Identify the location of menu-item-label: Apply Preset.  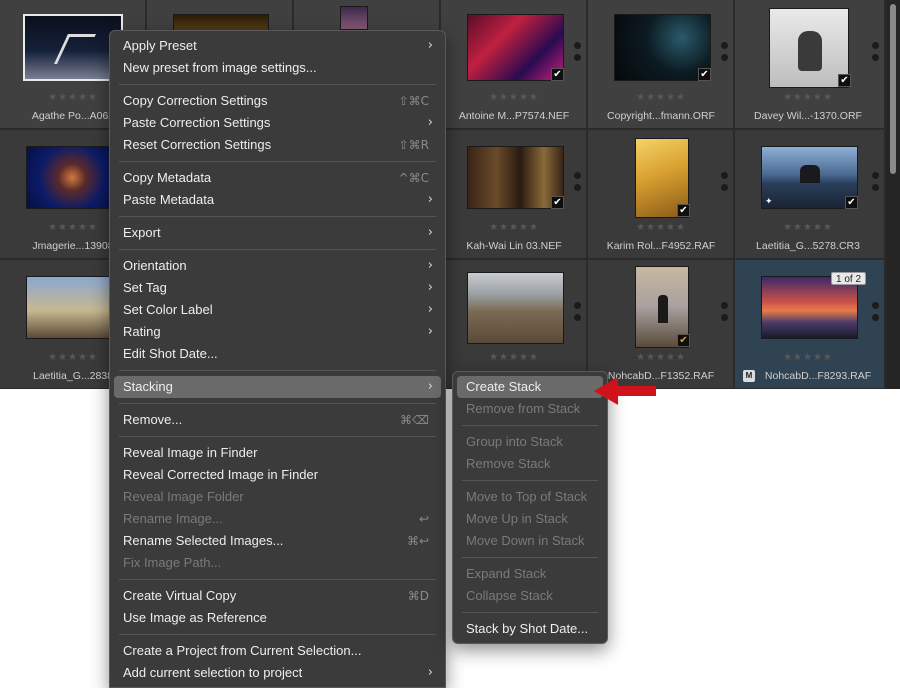
(160, 45).